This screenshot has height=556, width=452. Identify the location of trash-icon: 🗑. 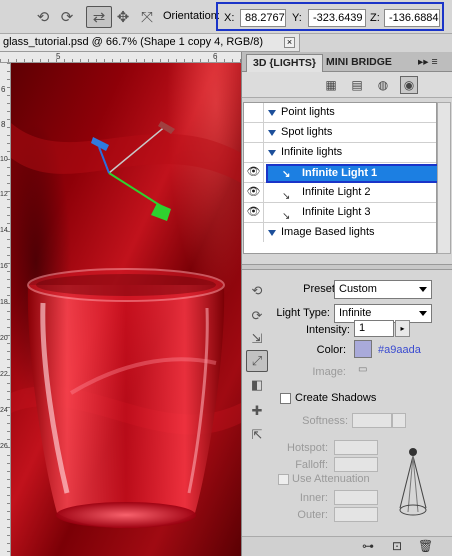
(425, 546).